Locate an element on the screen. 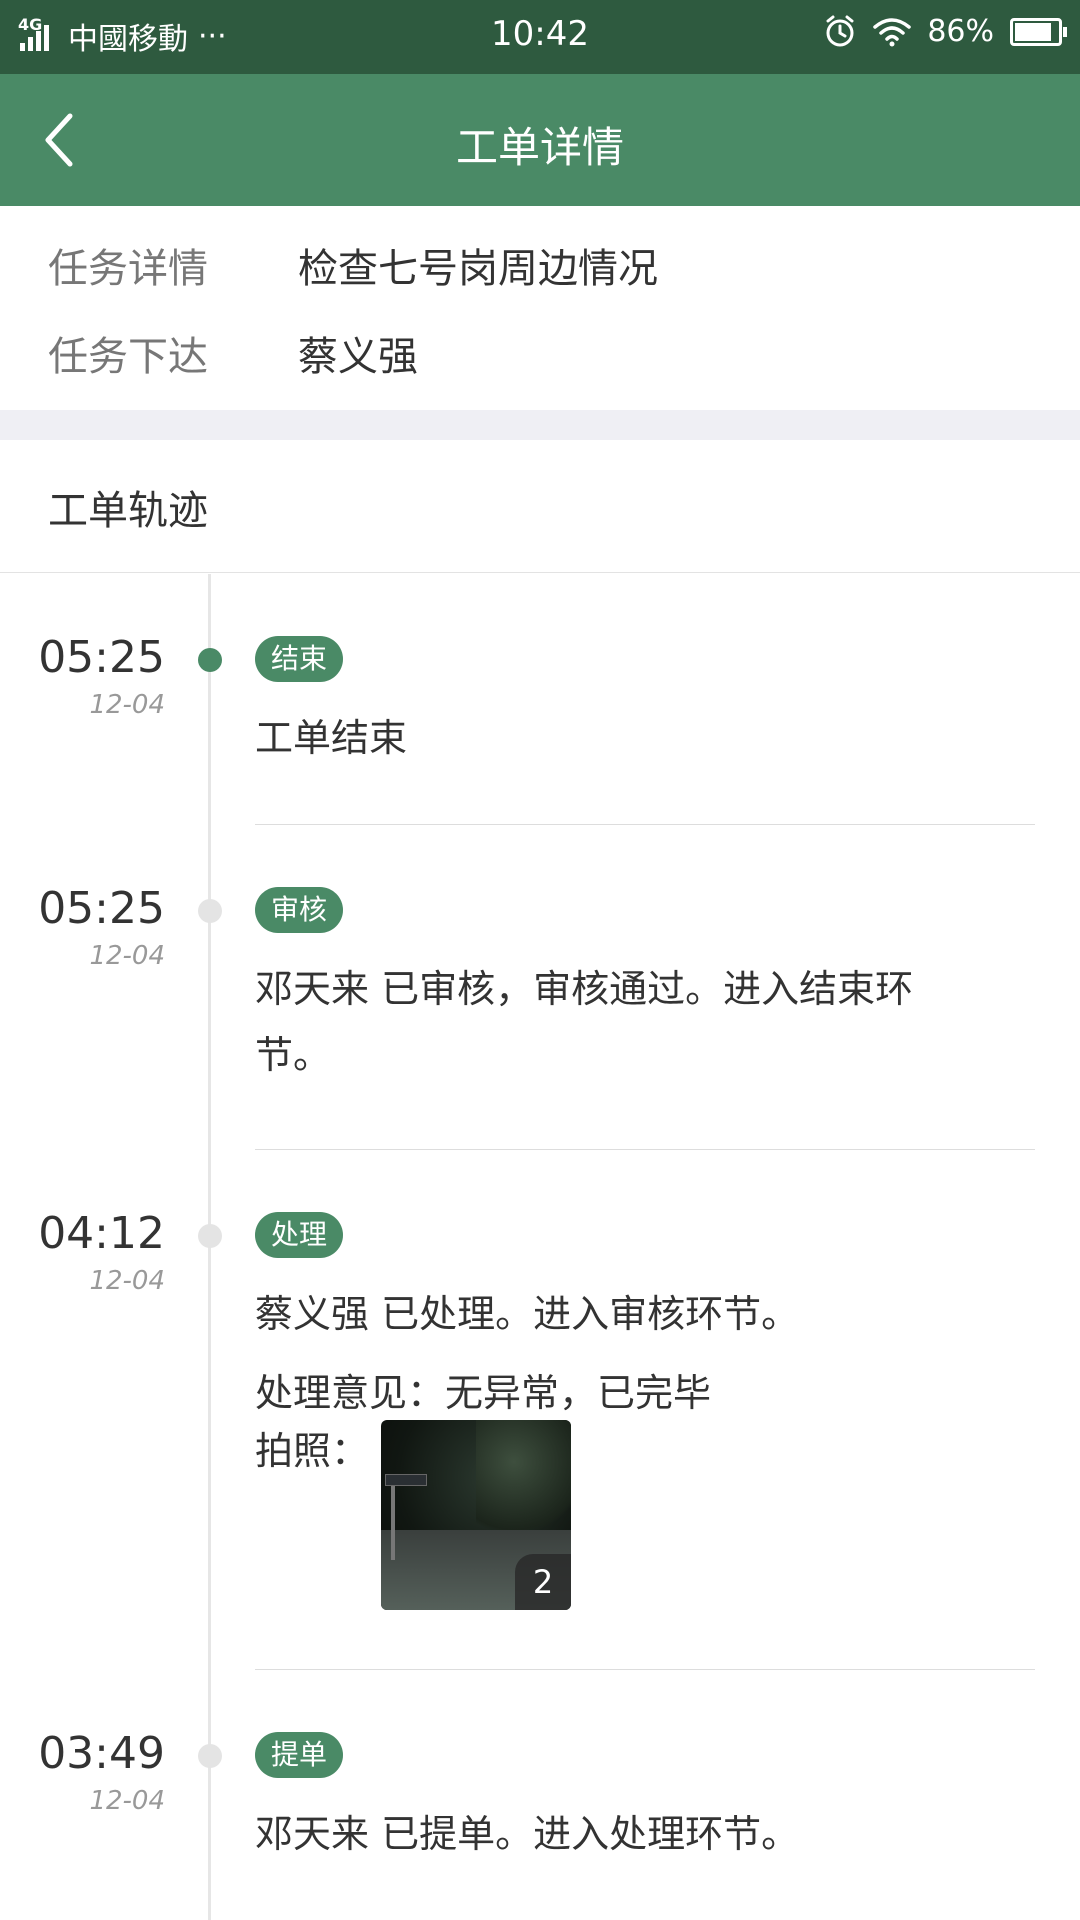 This screenshot has width=1080, height=1920. nav-bar: 工单详情 is located at coordinates (540, 140).